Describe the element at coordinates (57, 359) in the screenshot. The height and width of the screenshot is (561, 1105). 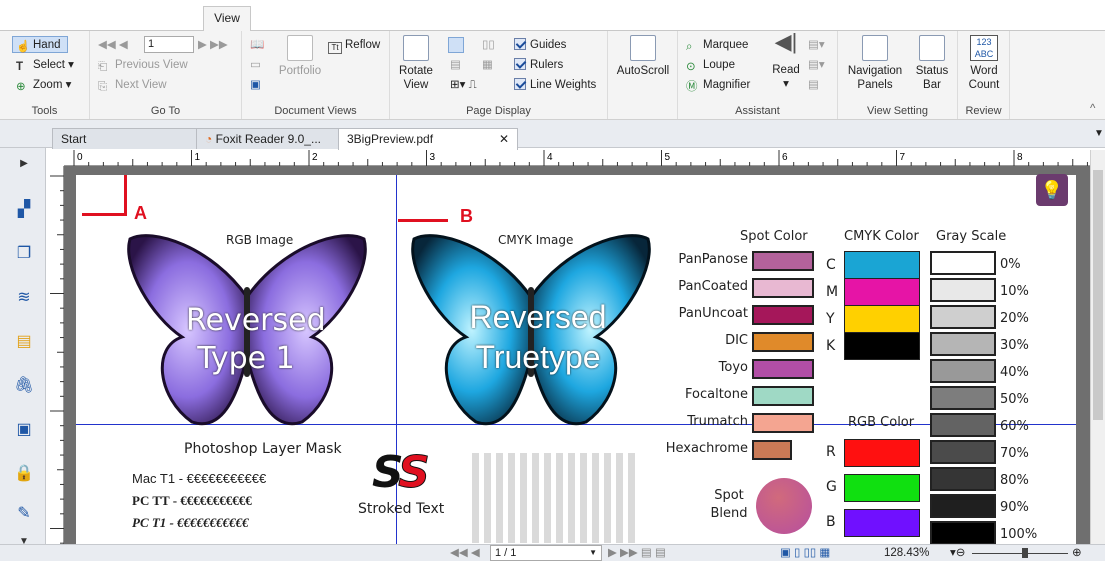
I see `left-ruler-ticks` at that location.